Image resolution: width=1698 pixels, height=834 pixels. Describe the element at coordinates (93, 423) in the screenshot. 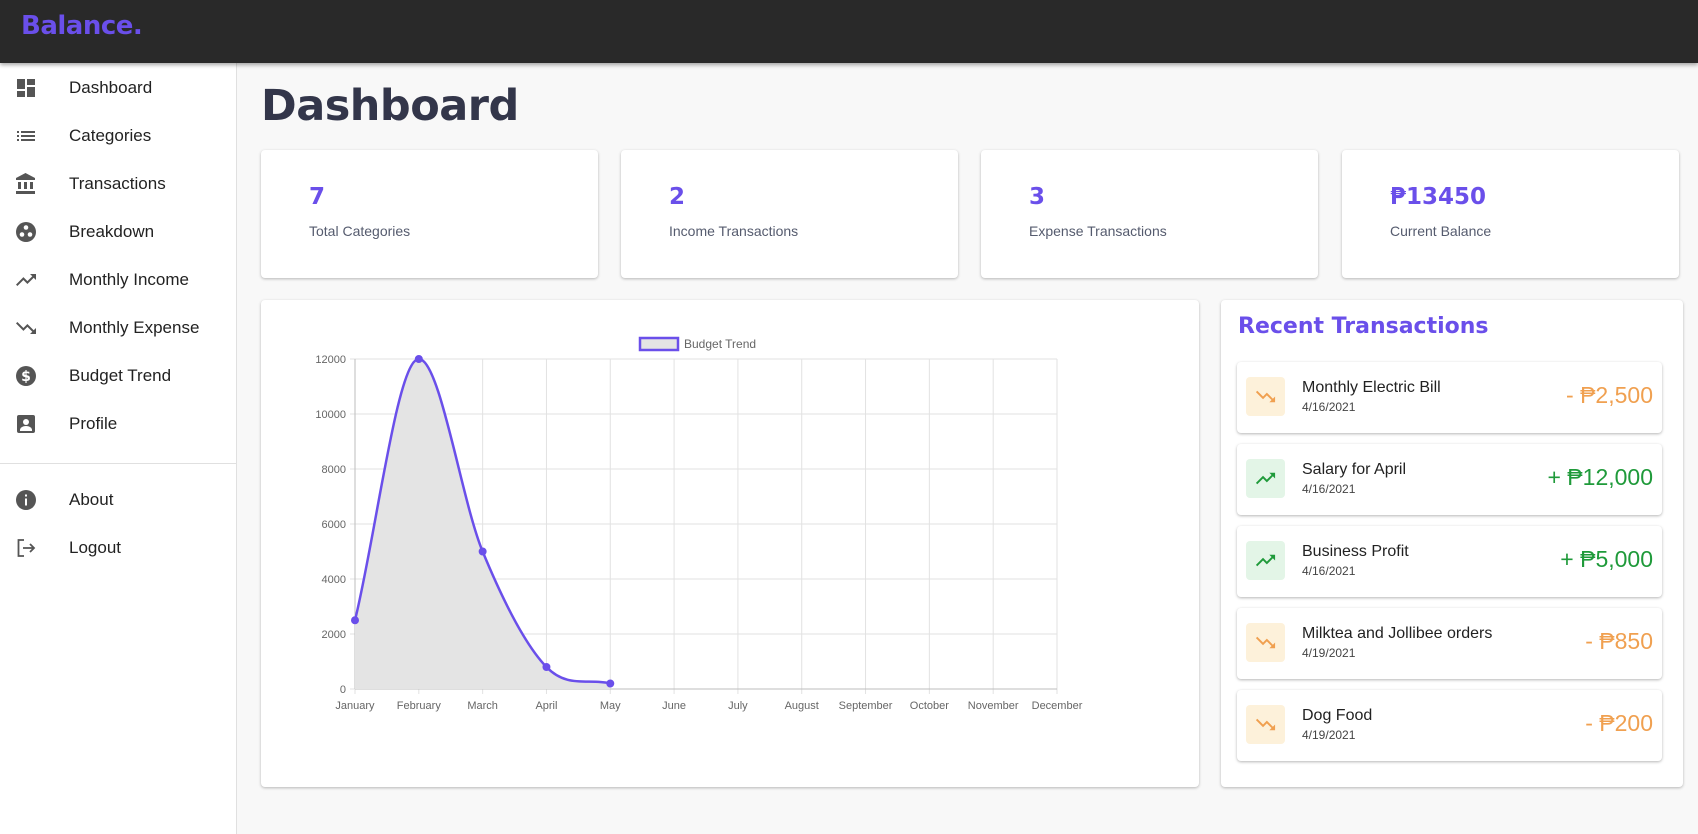

I see `sidebar-item-label: Profile` at that location.